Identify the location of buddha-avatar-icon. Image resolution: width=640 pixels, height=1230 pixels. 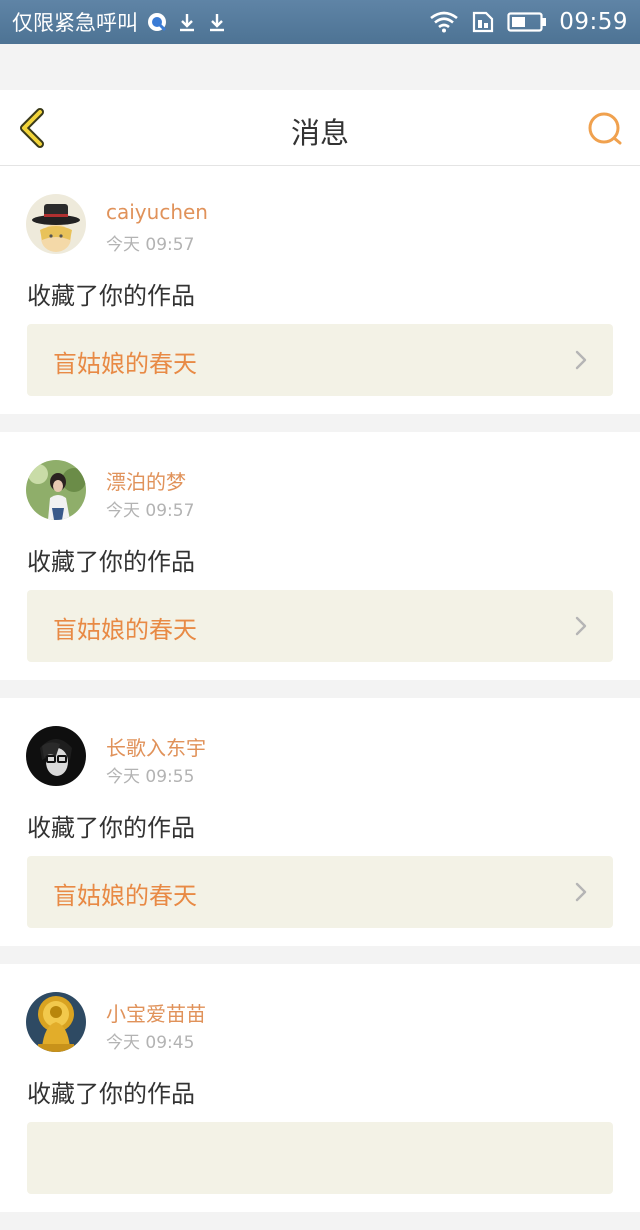
(56, 1022).